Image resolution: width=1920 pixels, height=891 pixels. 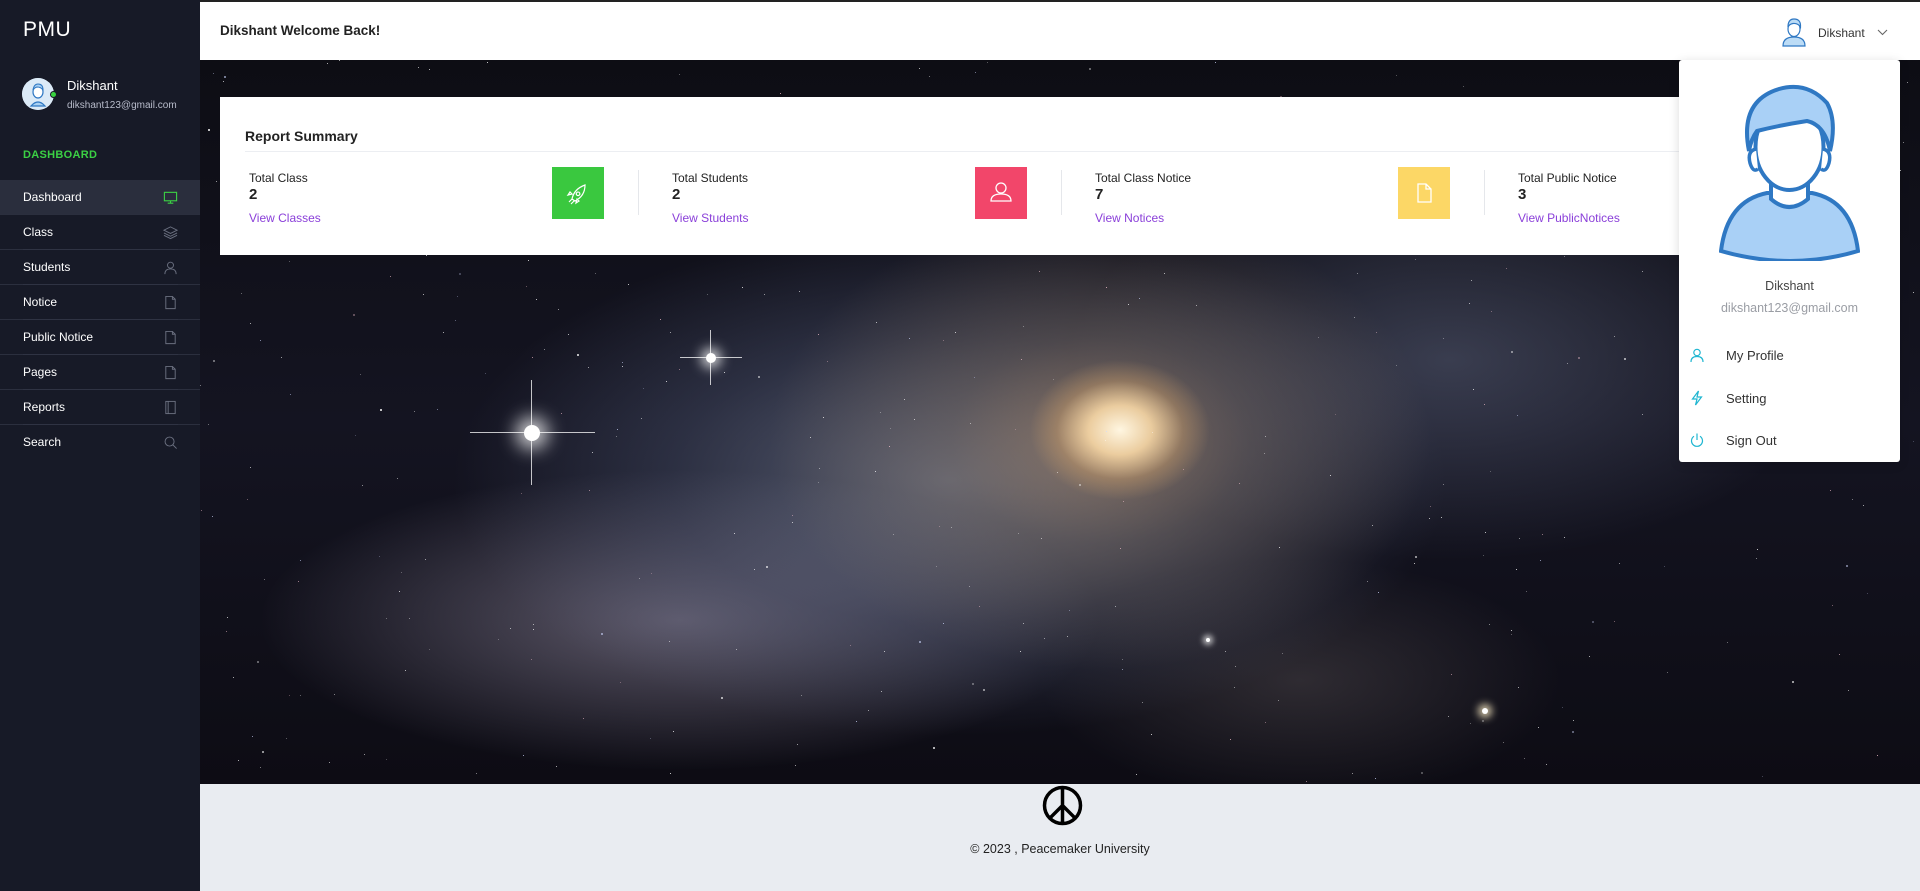 I want to click on sidebar-item-students: Students, so click(x=100, y=267).